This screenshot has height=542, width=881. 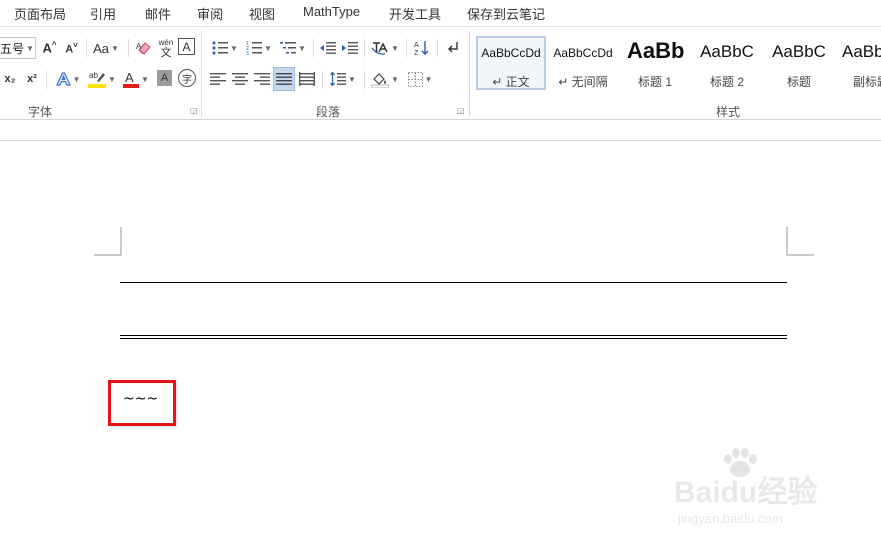 I want to click on phonetic-guide-bottom: 文, so click(x=166, y=53).